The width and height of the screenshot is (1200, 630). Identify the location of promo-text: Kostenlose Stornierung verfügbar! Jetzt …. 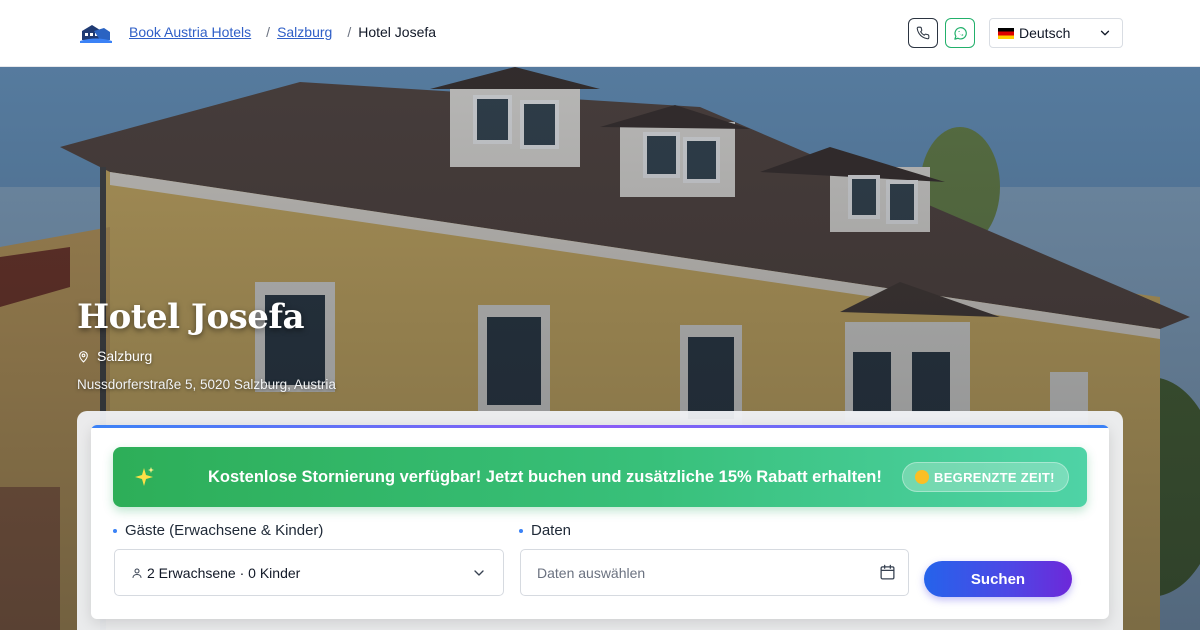
(545, 477).